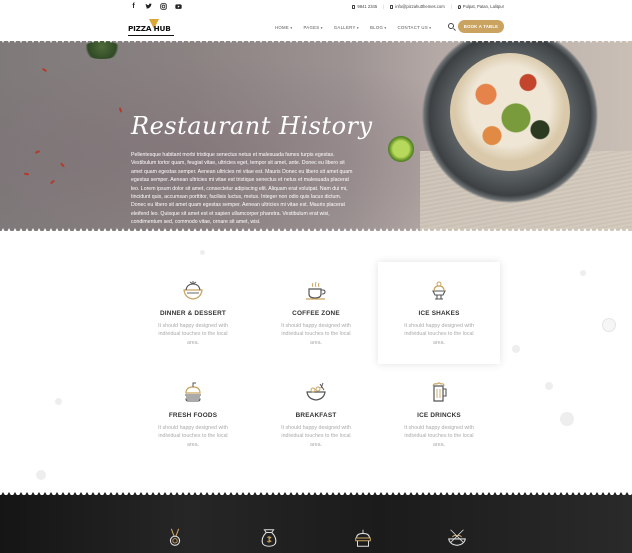 The width and height of the screenshot is (632, 553). I want to click on zigzag-bottom, so click(316, 231).